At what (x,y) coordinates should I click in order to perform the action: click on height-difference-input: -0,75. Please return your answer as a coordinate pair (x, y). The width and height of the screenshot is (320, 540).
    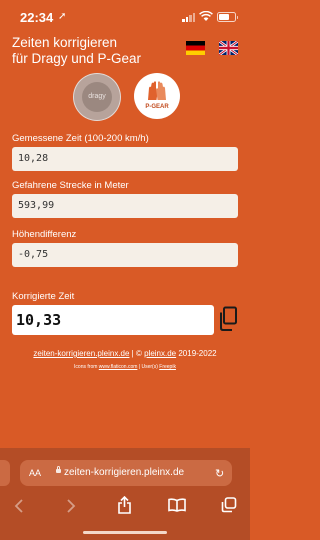
    Looking at the image, I should click on (125, 255).